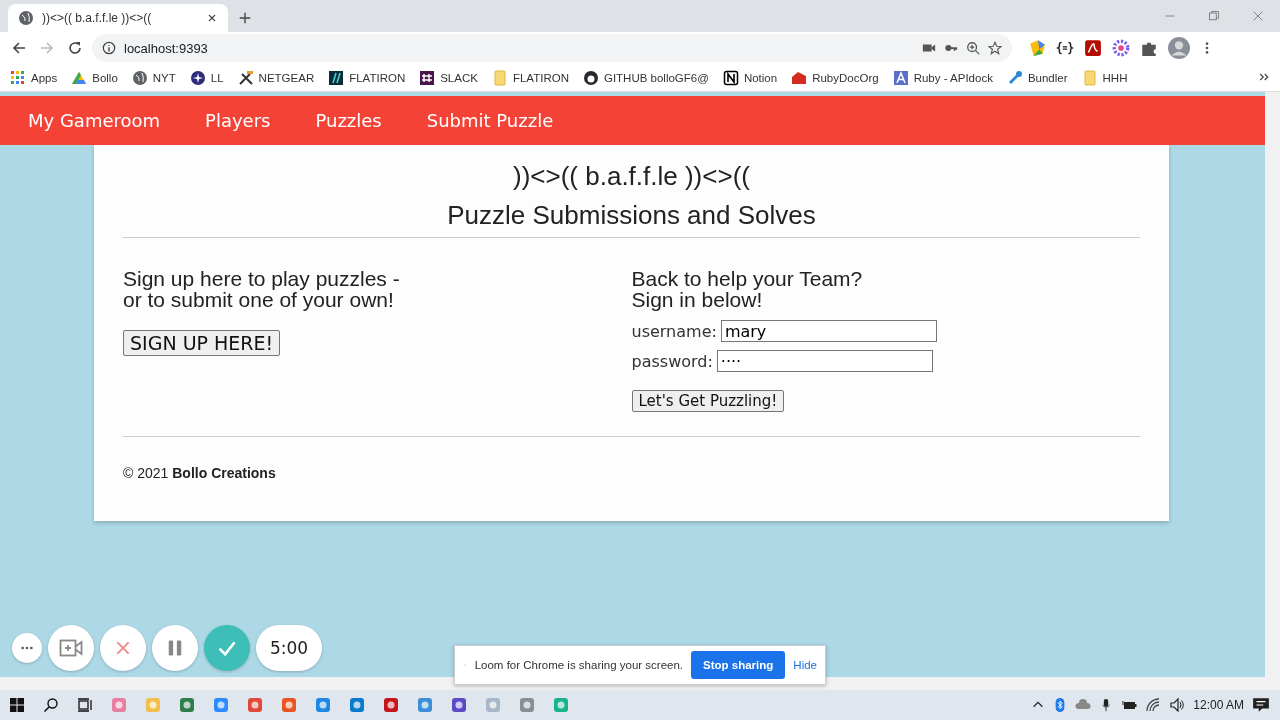 This screenshot has height=720, width=1280. I want to click on hash-icon, so click(427, 77).